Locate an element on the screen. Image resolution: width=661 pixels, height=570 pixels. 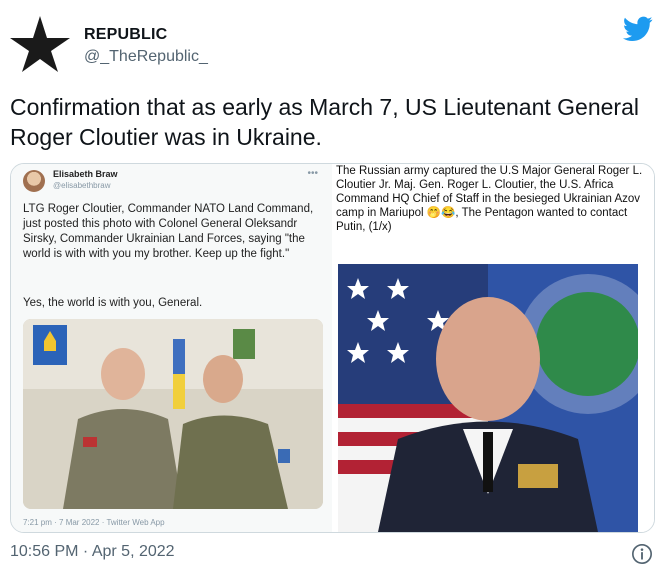
tweet-timestamp: 10:56 PM · Apr 5, 2022 is located at coordinates (92, 552).